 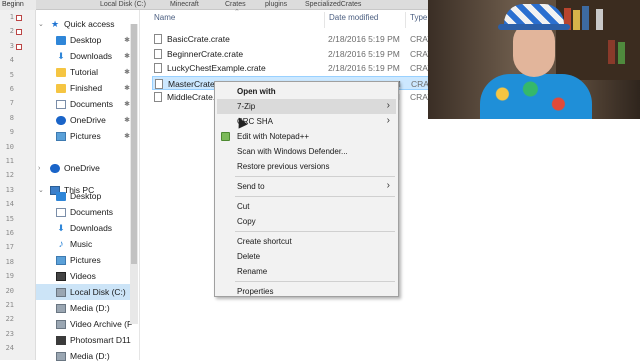 I want to click on menu-item-label: Rename, so click(x=252, y=271).